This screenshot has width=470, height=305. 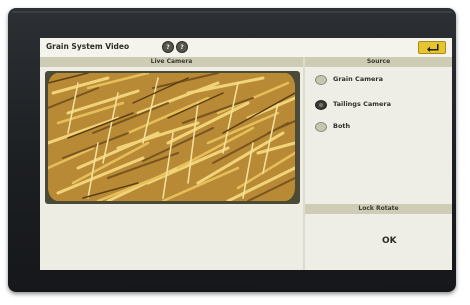 I want to click on source-option-label: Tailings Camera, so click(x=362, y=104).